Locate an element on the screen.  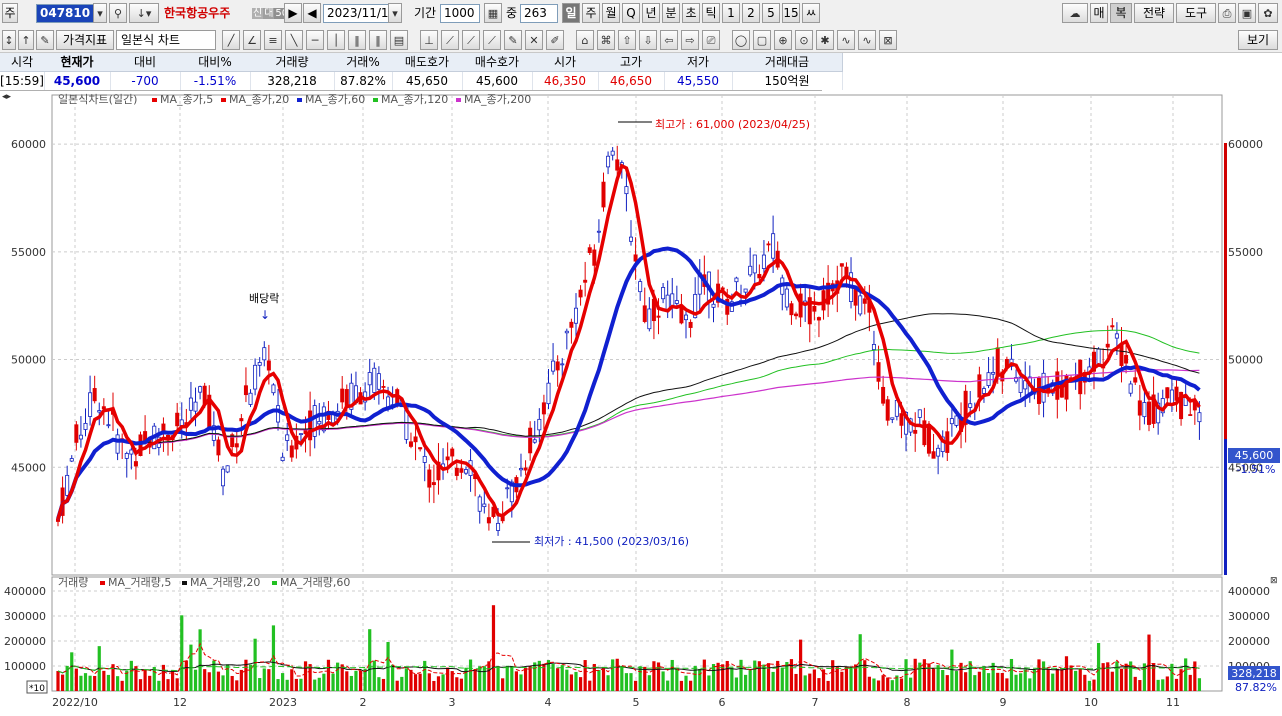
print-button: ⎙ is located at coordinates (1227, 13).